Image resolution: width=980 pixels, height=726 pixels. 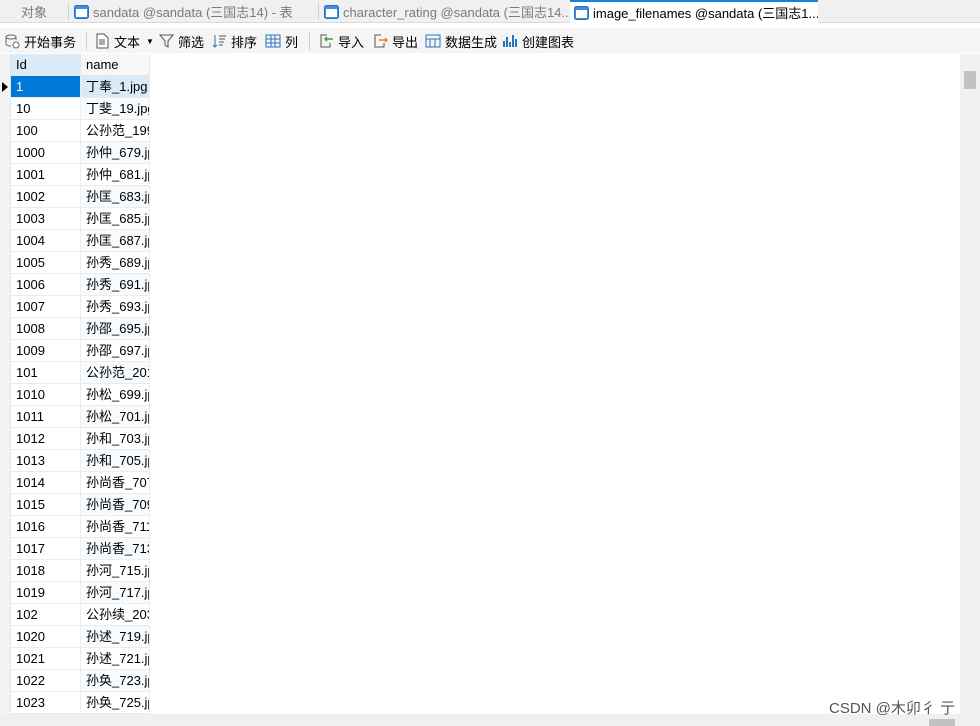 I want to click on cell-id: 1003, so click(x=46, y=219).